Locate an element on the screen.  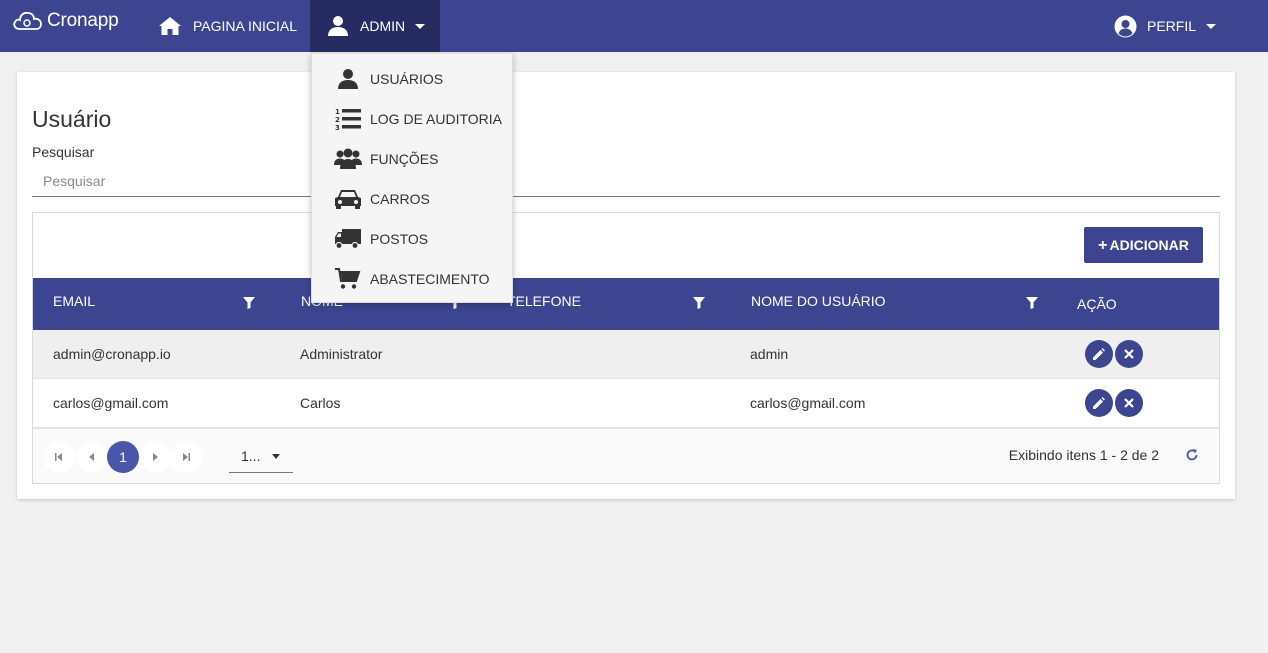
search-label: Pesquisar is located at coordinates (63, 152).